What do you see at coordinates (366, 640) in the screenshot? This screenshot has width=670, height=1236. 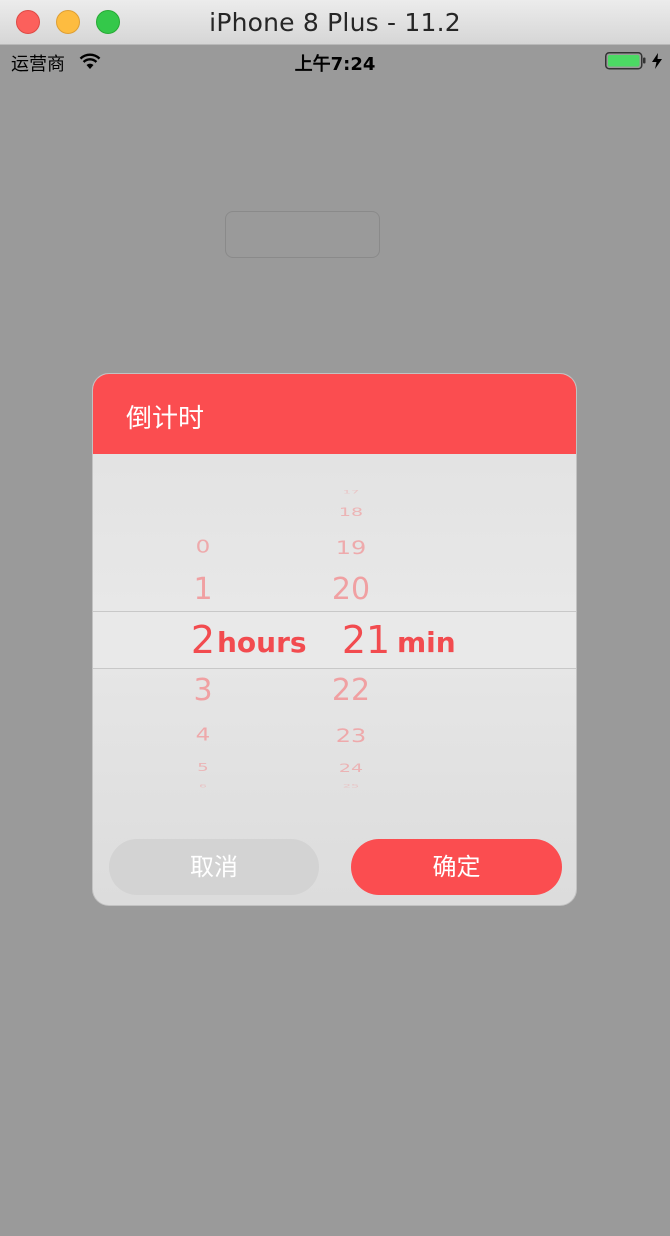 I see `minutes-selected: 21` at bounding box center [366, 640].